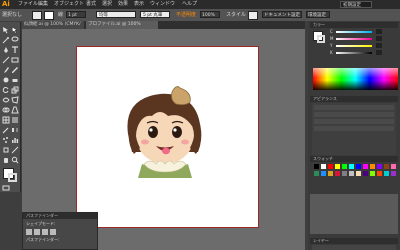 The width and height of the screenshot is (400, 250). What do you see at coordinates (355, 79) in the screenshot?
I see `color-spectrum` at bounding box center [355, 79].